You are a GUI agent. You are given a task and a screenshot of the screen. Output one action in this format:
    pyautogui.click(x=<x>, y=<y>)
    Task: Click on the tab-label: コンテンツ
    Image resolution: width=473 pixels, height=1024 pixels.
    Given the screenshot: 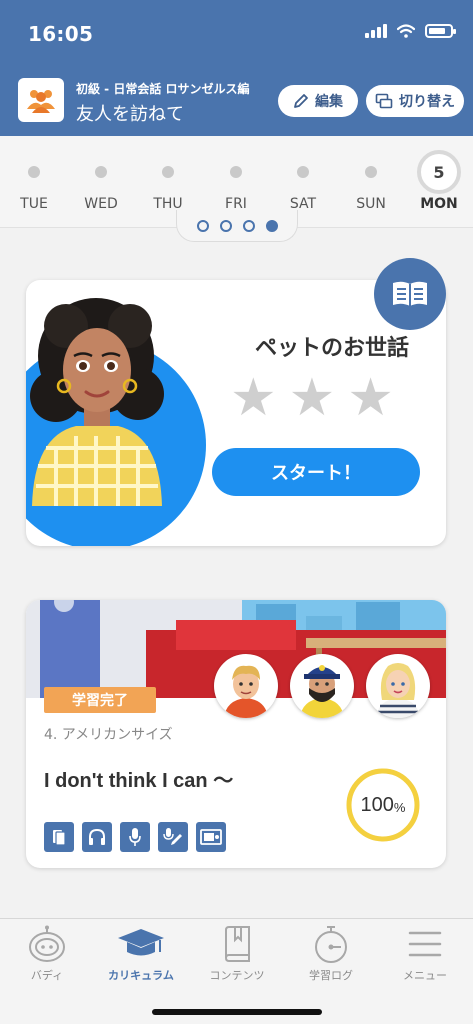 What is the action you would take?
    pyautogui.click(x=237, y=975)
    